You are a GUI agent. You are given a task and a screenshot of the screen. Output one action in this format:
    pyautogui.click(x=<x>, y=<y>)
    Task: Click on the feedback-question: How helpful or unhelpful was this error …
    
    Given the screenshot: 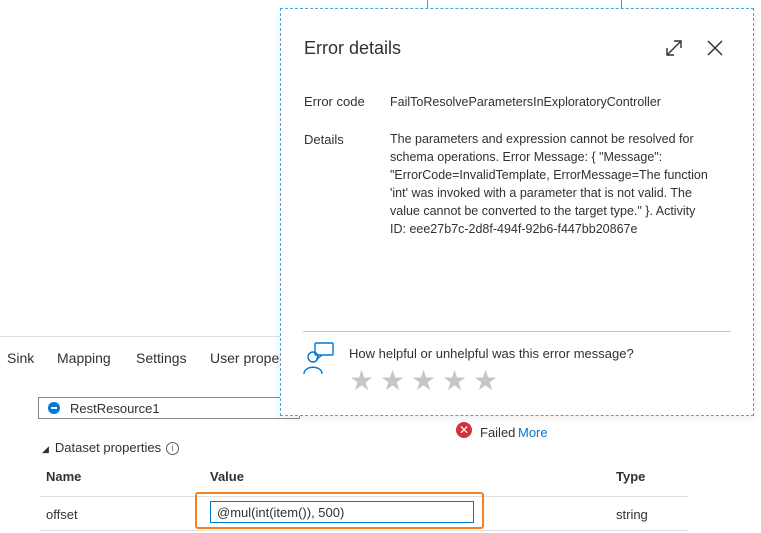 What is the action you would take?
    pyautogui.click(x=491, y=353)
    